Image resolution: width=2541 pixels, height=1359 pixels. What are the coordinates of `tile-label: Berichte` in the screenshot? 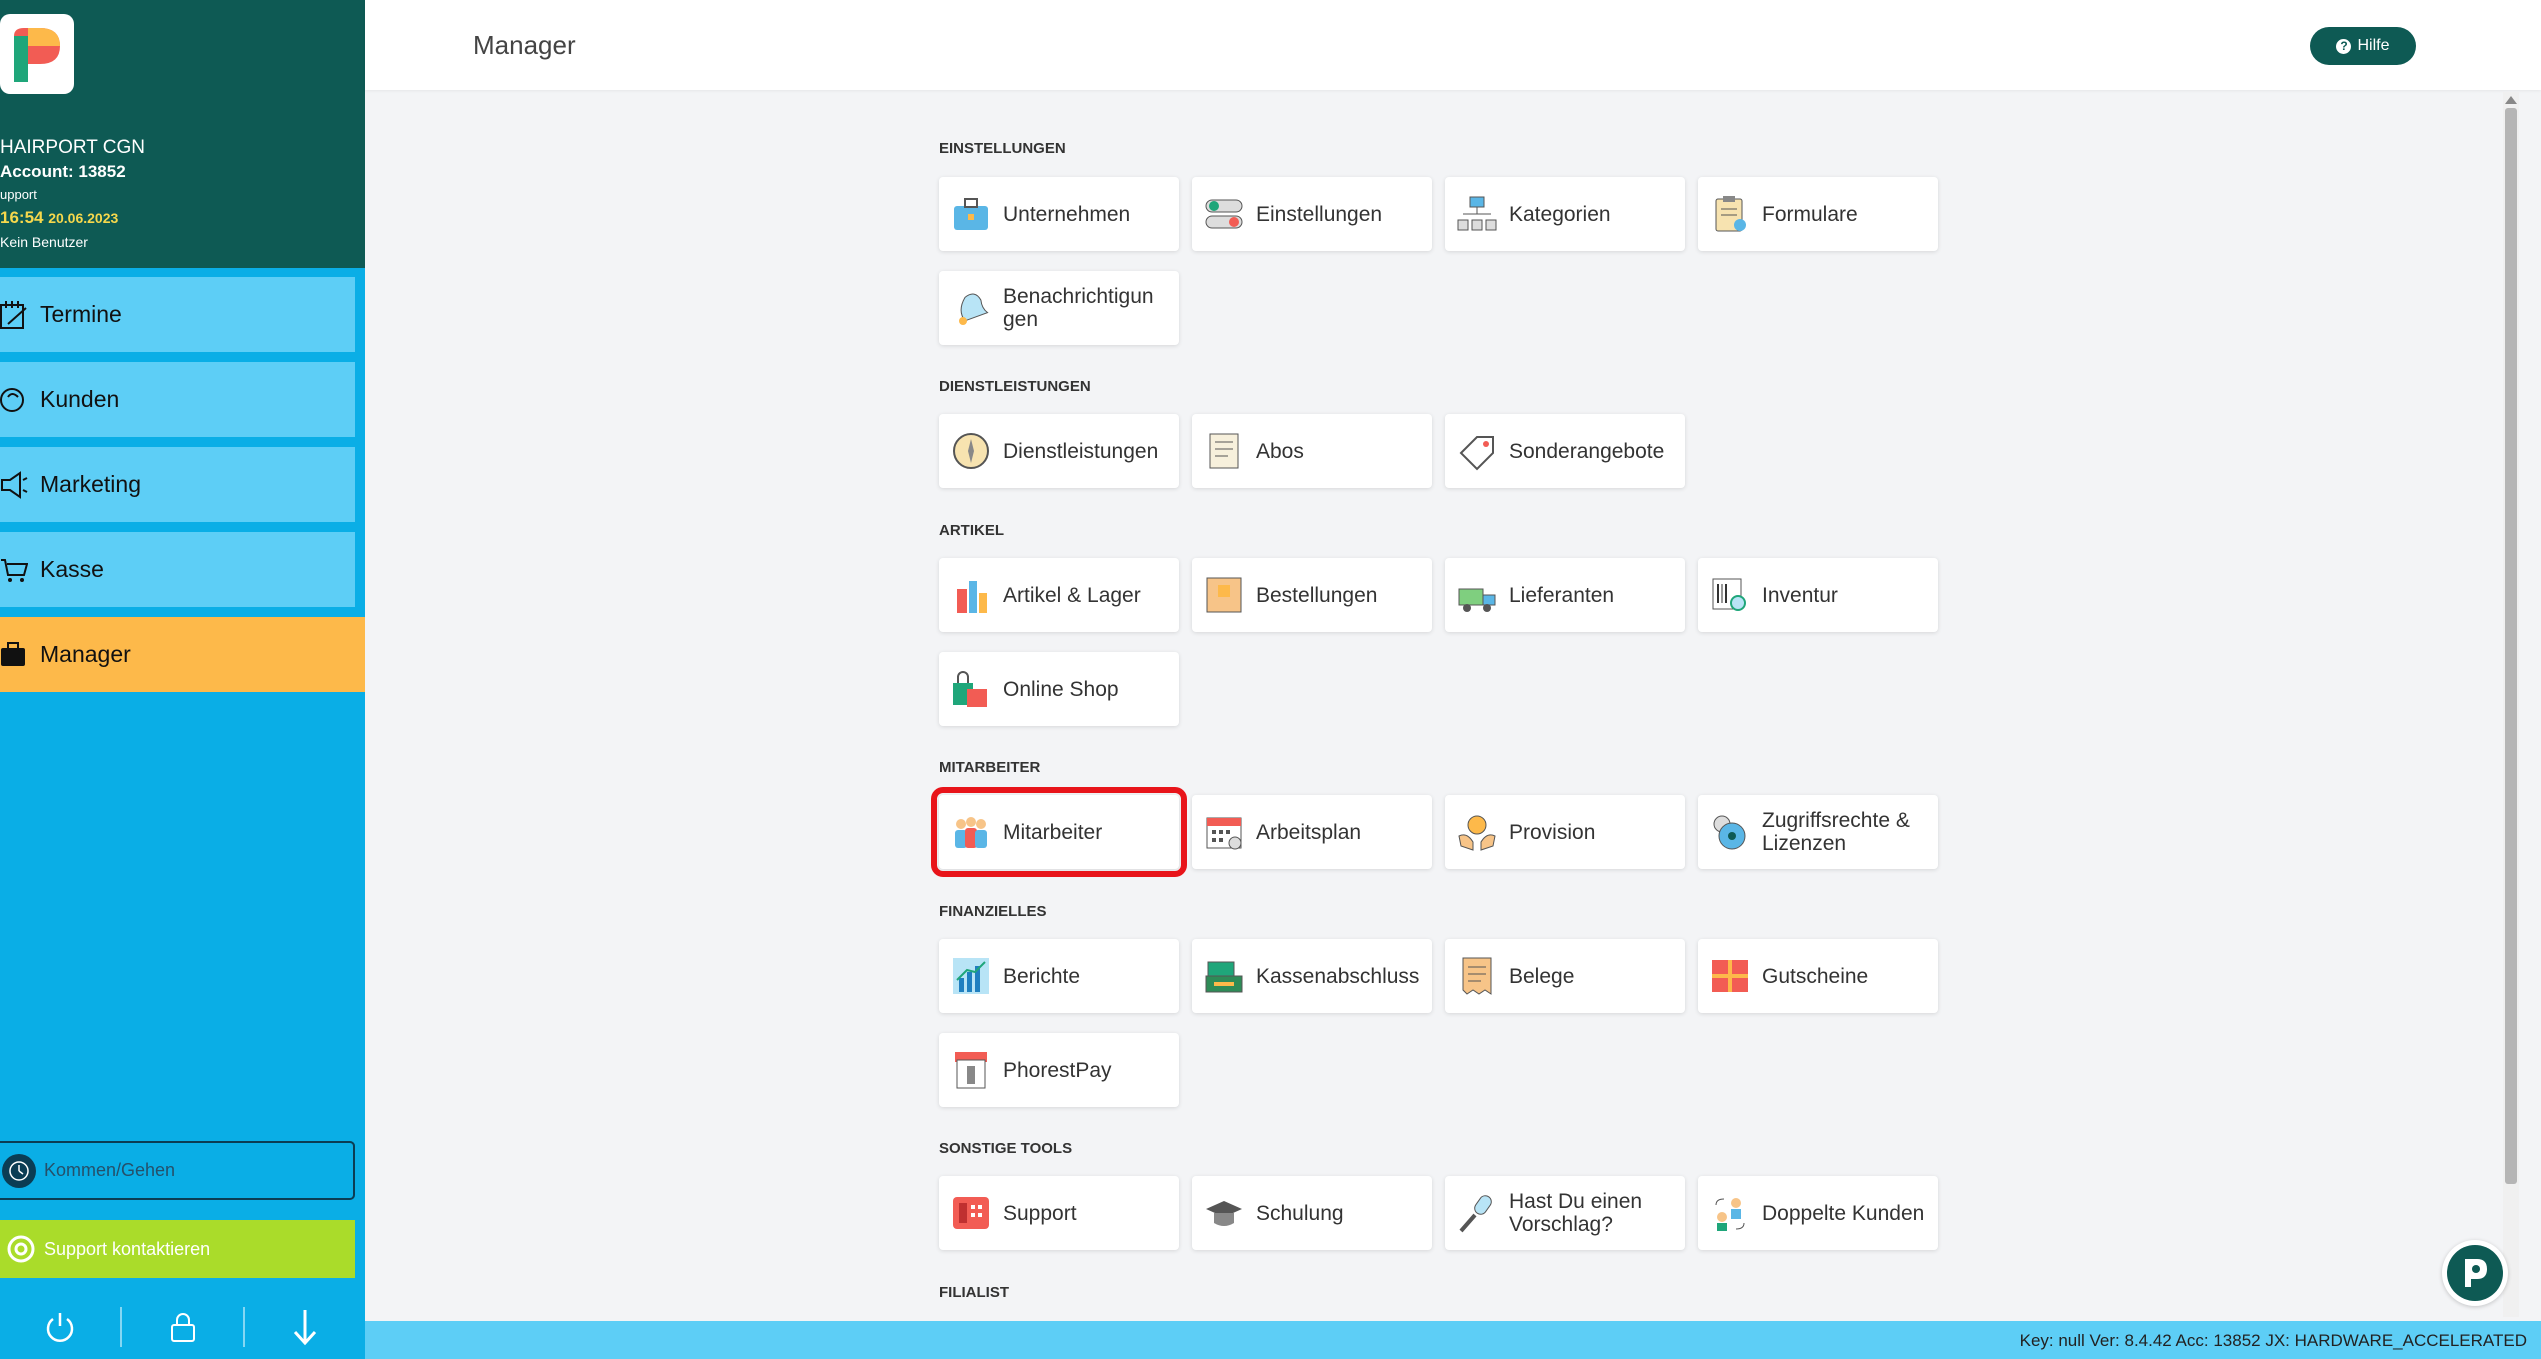 It's located at (1042, 976).